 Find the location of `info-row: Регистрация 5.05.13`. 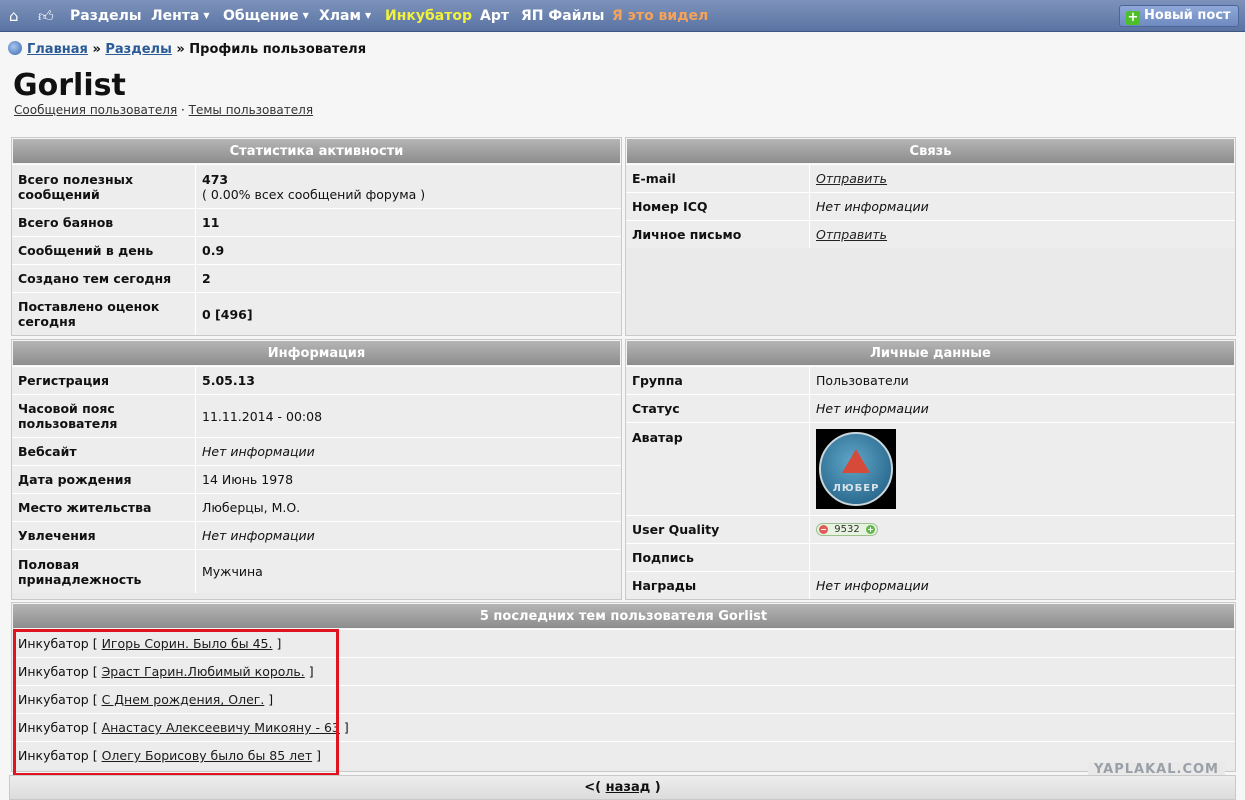

info-row: Регистрация 5.05.13 is located at coordinates (316, 380).